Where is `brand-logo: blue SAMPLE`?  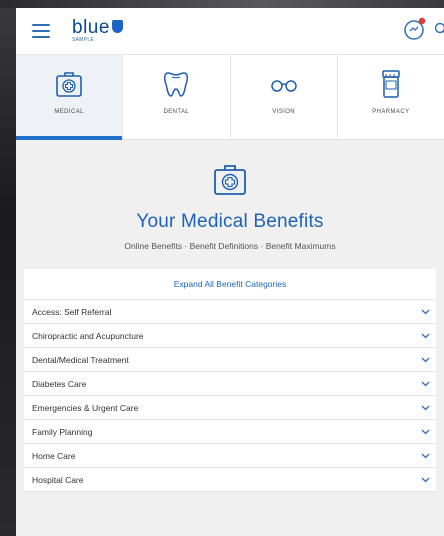
brand-logo: blue SAMPLE is located at coordinates (97, 30).